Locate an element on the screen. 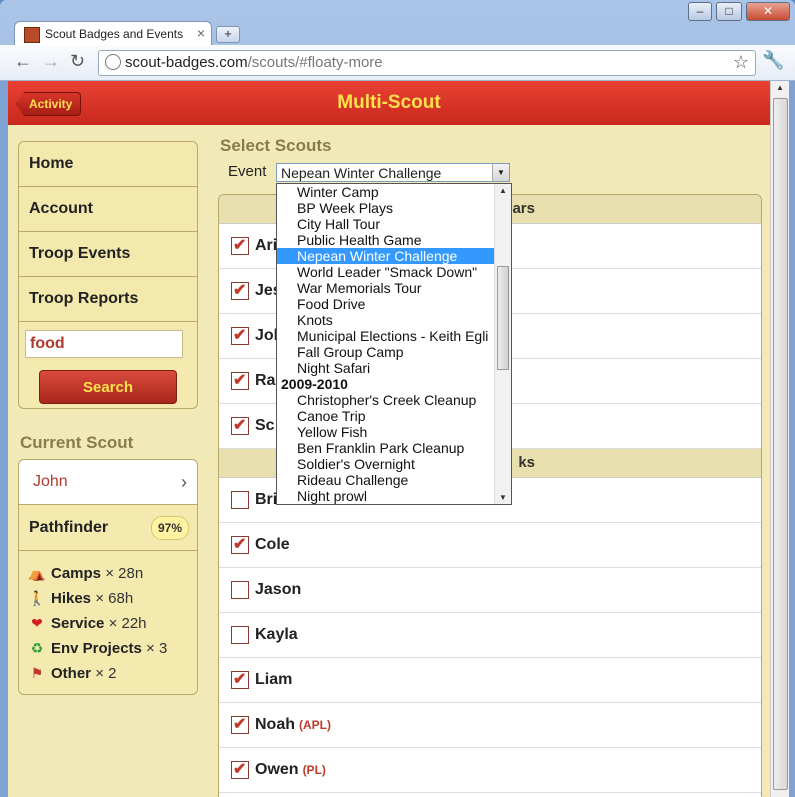 The width and height of the screenshot is (795, 797). current-scout-heading: Current Scout is located at coordinates (77, 442).